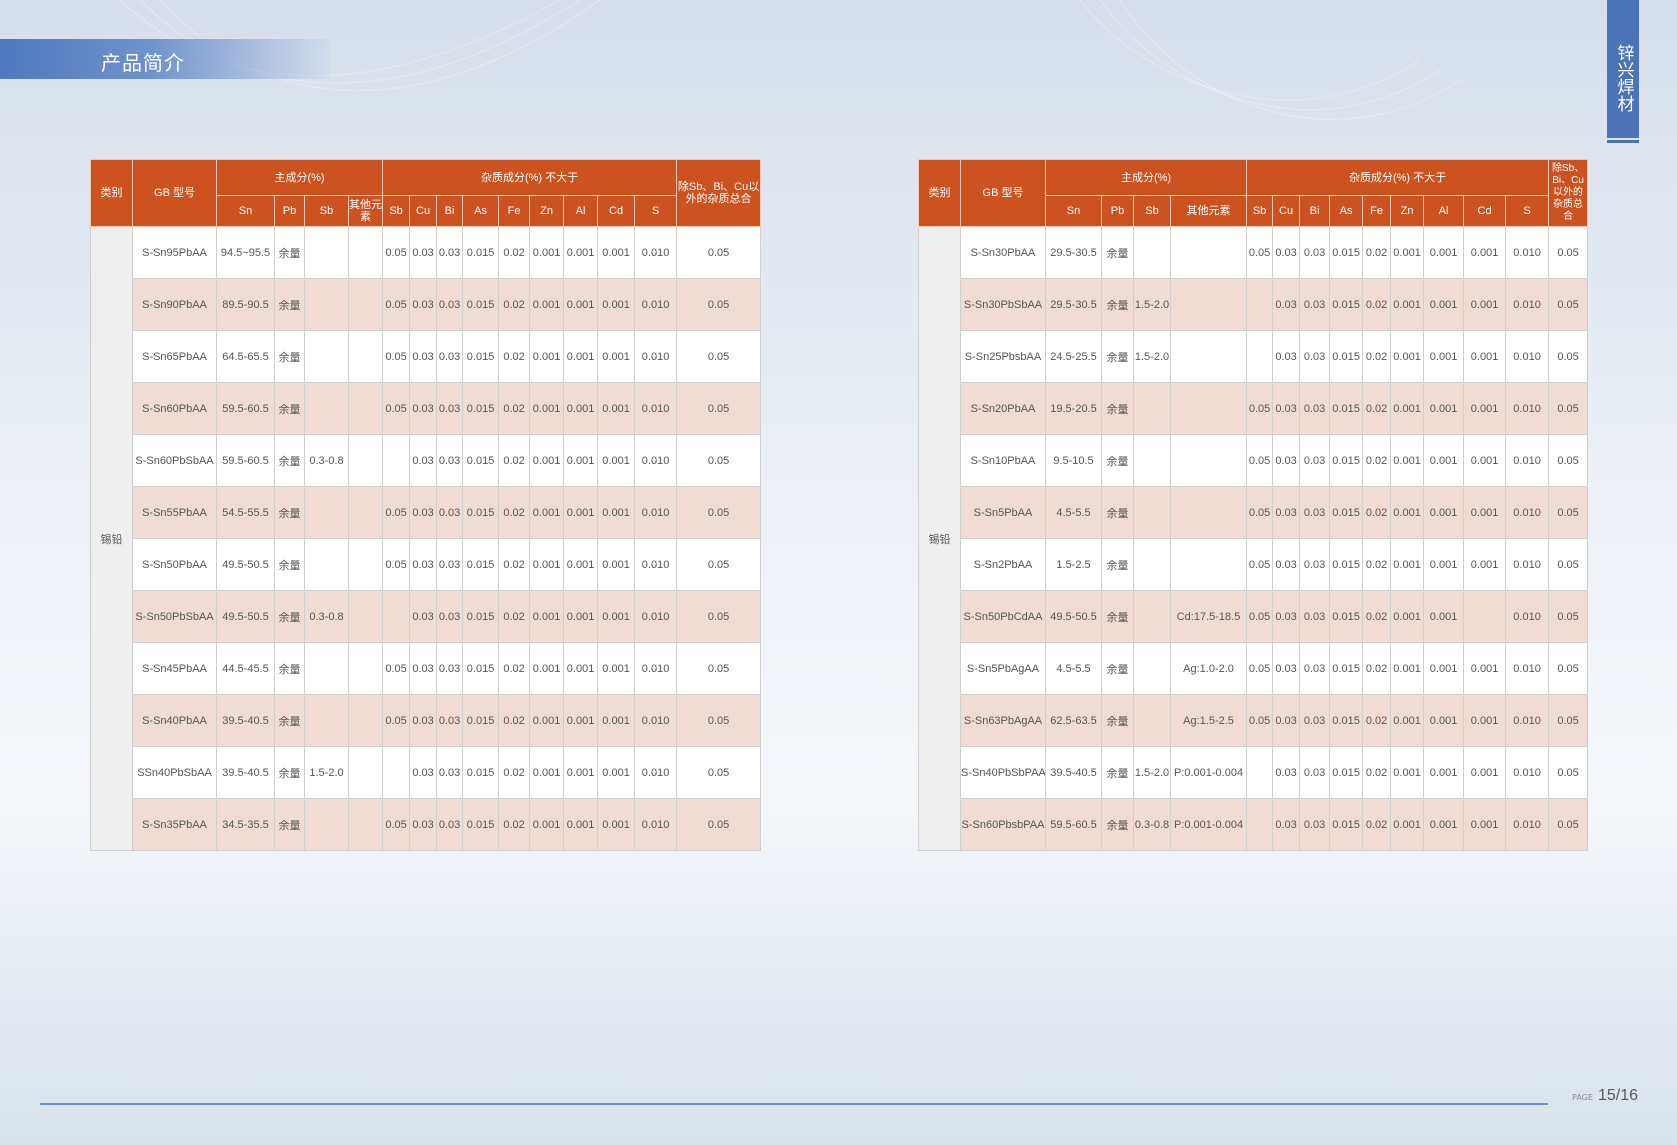 This screenshot has width=1677, height=1145. Describe the element at coordinates (1003, 460) in the screenshot. I see `model-cell: S-Sn10PbAA` at that location.